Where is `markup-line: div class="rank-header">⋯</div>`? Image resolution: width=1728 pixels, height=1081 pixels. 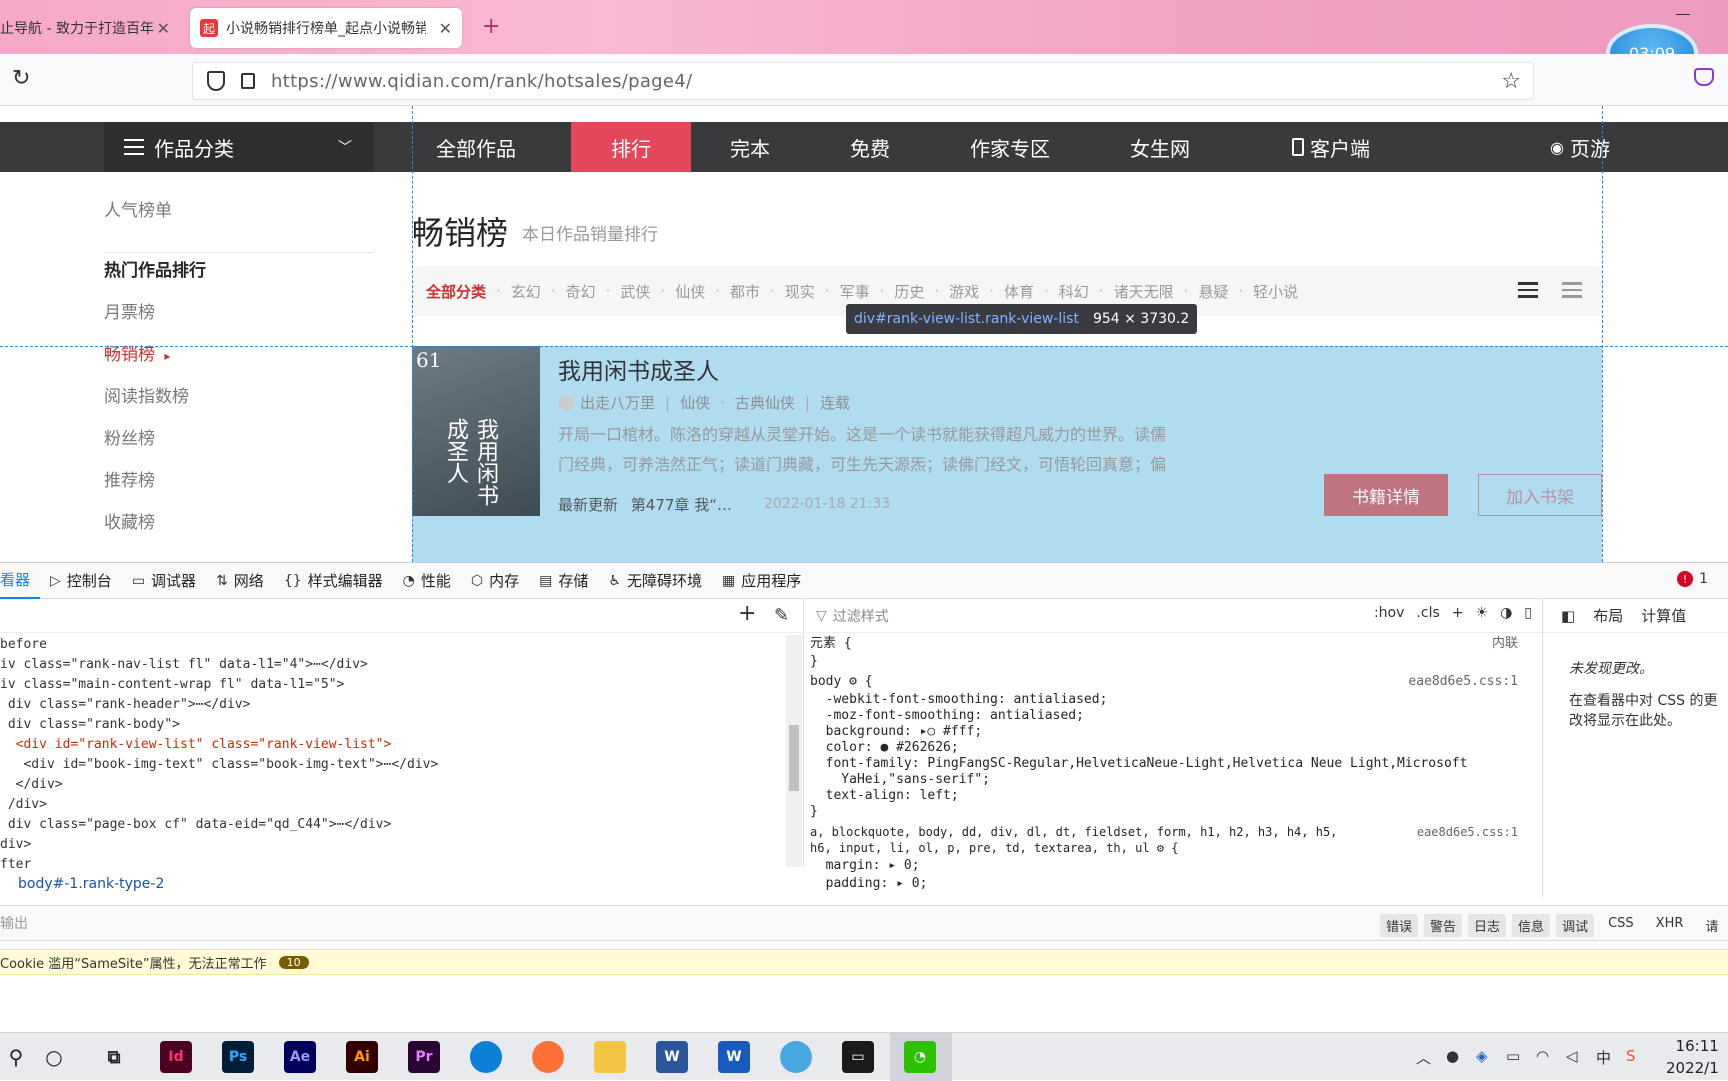 markup-line: div class="rank-header">⋯</div> is located at coordinates (393, 705).